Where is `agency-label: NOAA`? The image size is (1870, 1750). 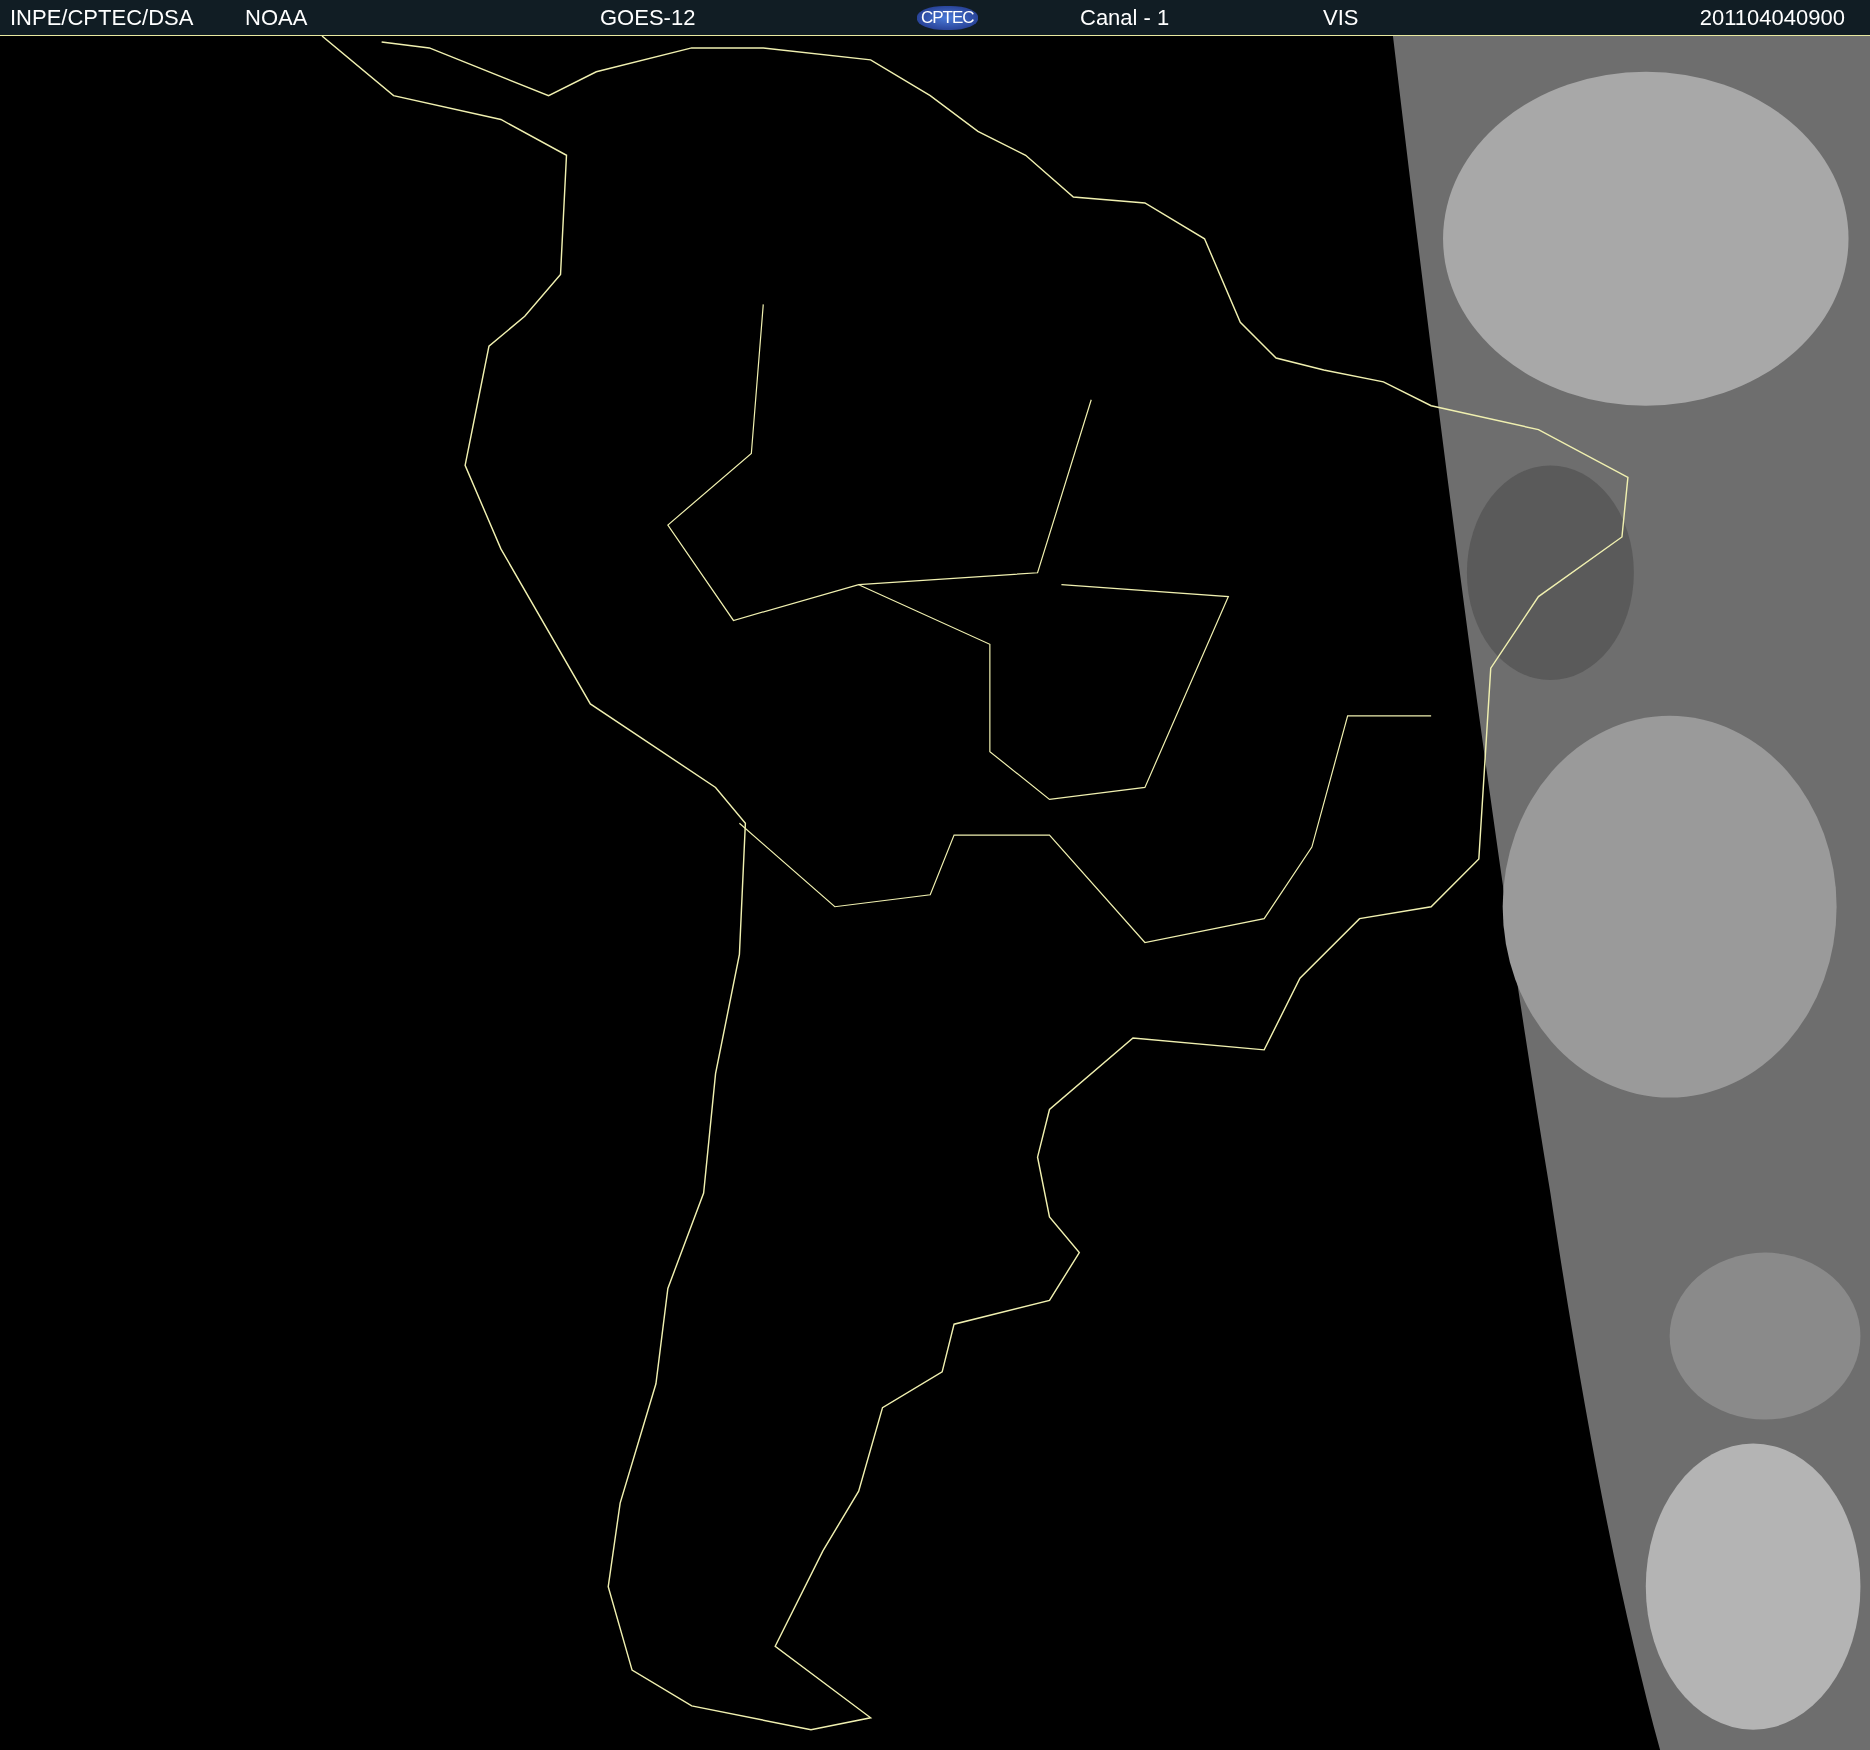 agency-label: NOAA is located at coordinates (276, 17).